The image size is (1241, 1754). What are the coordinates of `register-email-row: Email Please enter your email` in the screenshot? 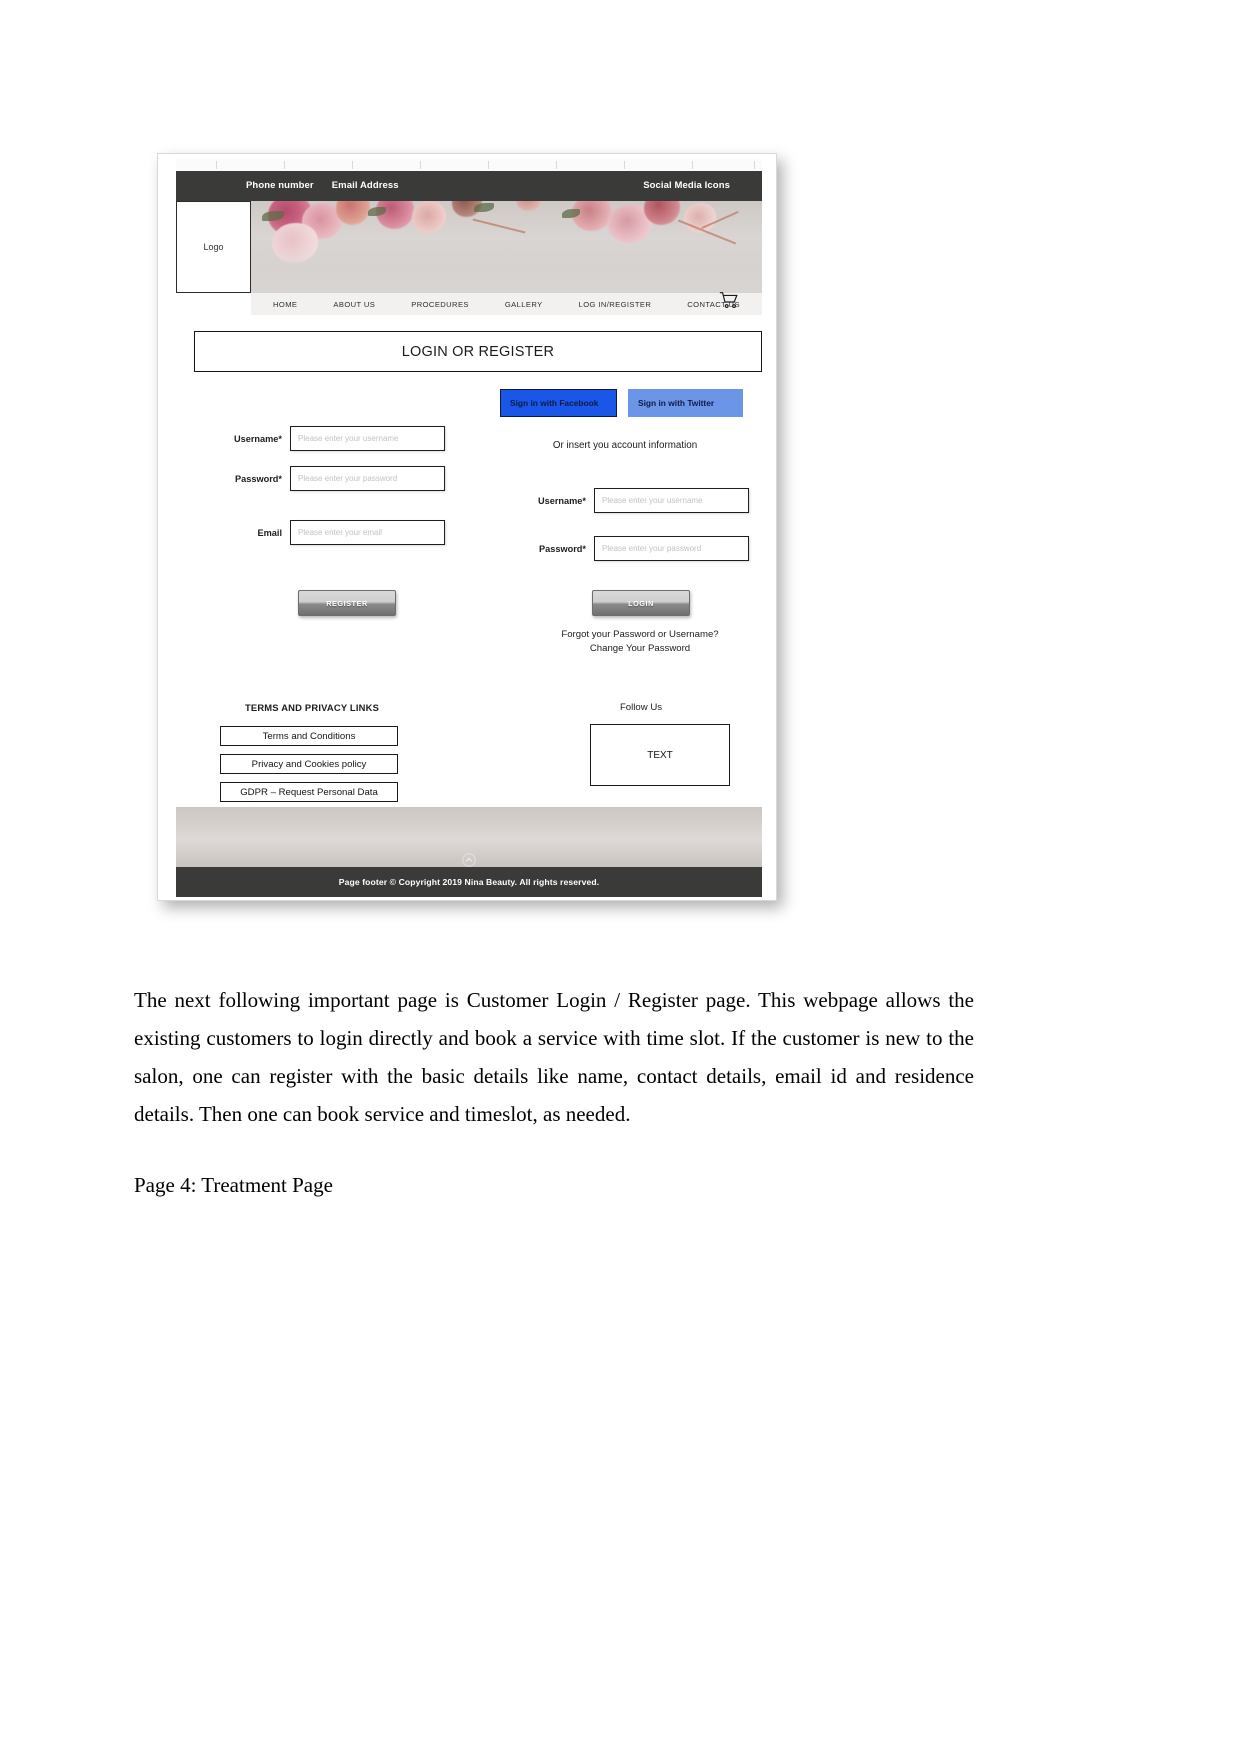 It's located at (328, 532).